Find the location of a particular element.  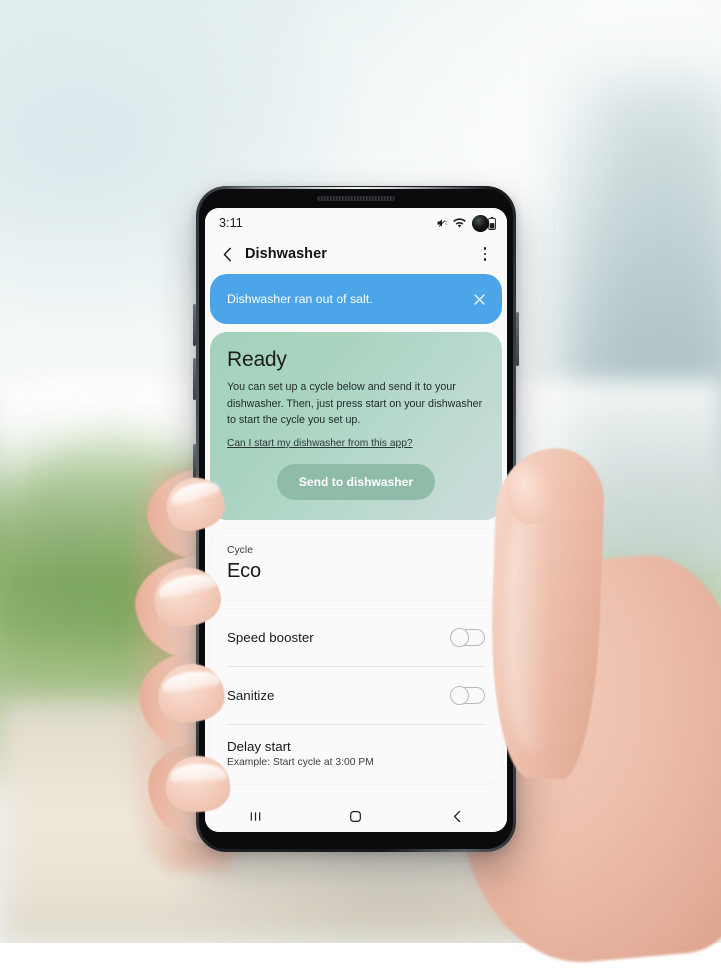

cycle-value: Eco is located at coordinates (356, 571).